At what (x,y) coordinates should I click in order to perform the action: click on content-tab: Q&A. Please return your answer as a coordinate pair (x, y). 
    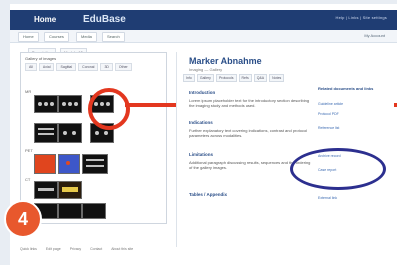
    Looking at the image, I should click on (260, 78).